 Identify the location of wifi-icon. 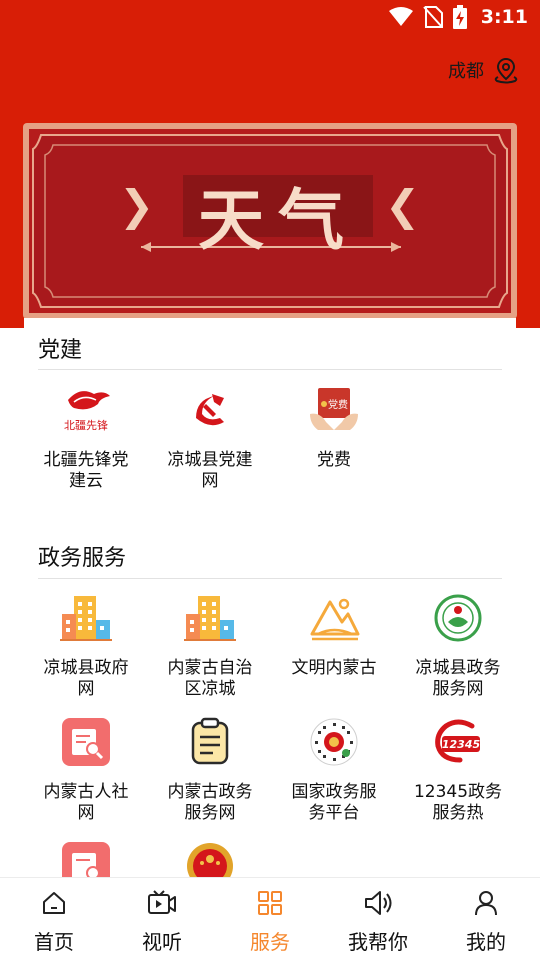
(400, 16).